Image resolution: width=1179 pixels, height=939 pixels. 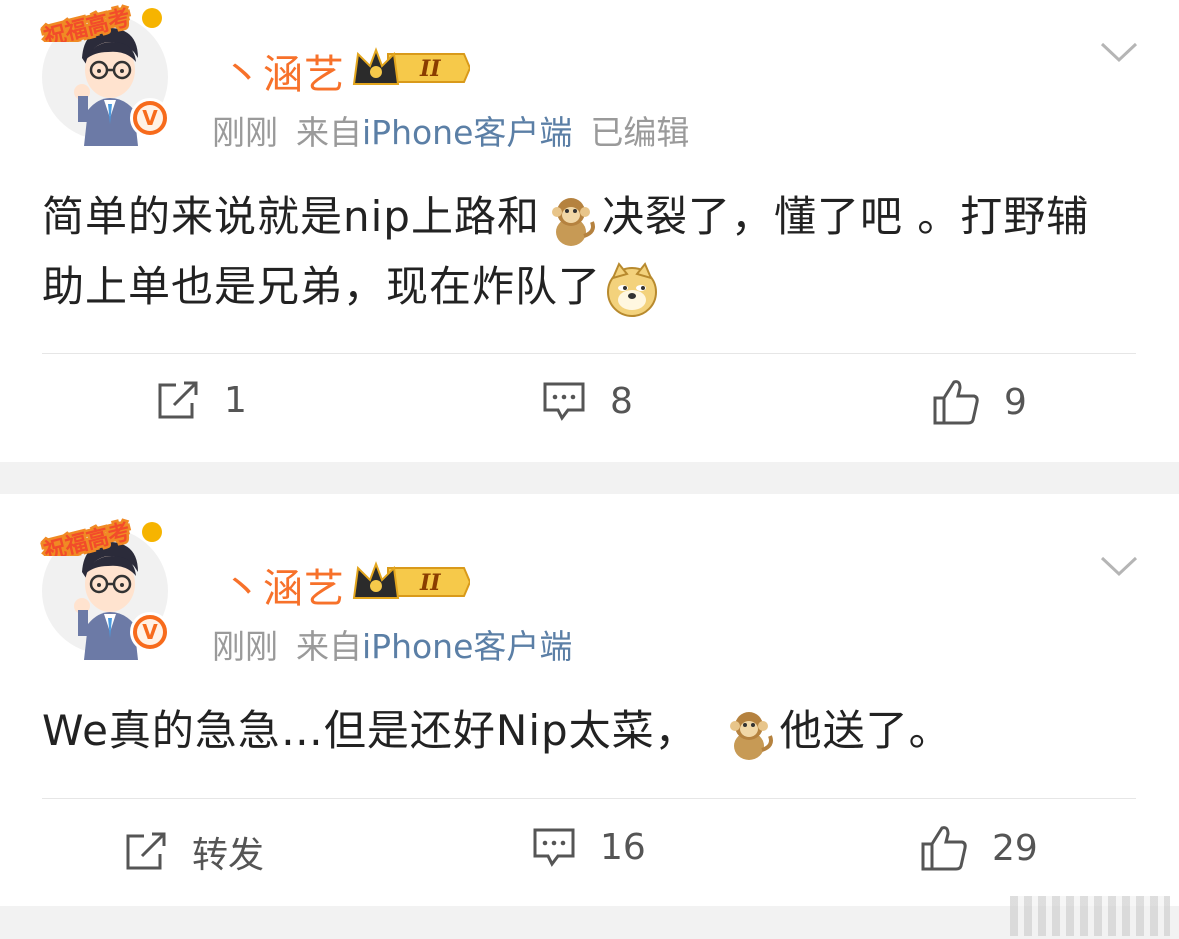 What do you see at coordinates (291, 216) in the screenshot?
I see `post-text: 简单的来说就是nip上路和` at bounding box center [291, 216].